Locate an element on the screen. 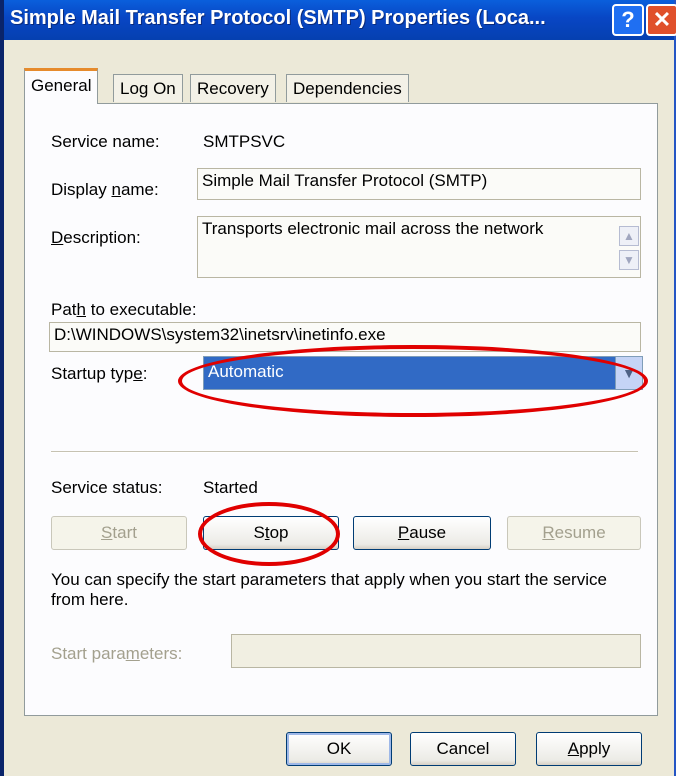 The height and width of the screenshot is (776, 676). tab-dependencies: Dependencies is located at coordinates (347, 88).